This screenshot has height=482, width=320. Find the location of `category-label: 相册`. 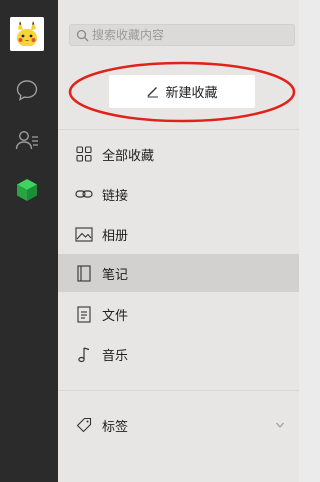

category-label: 相册 is located at coordinates (115, 236).